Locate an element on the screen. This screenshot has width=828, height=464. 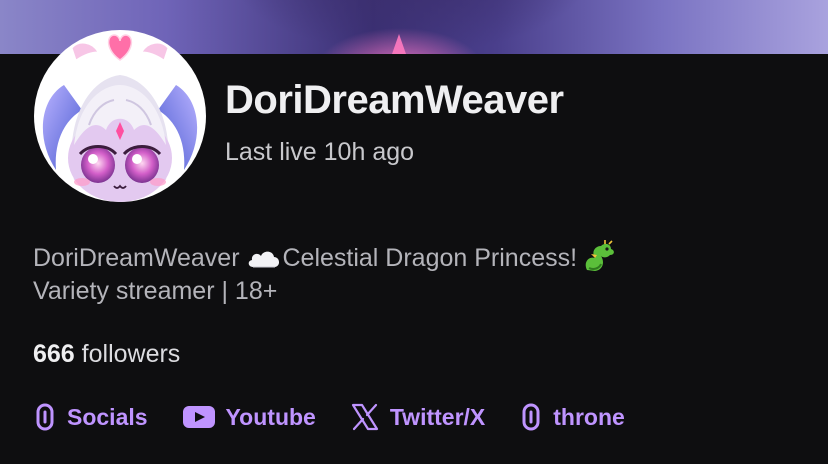
x-icon is located at coordinates (364, 417).